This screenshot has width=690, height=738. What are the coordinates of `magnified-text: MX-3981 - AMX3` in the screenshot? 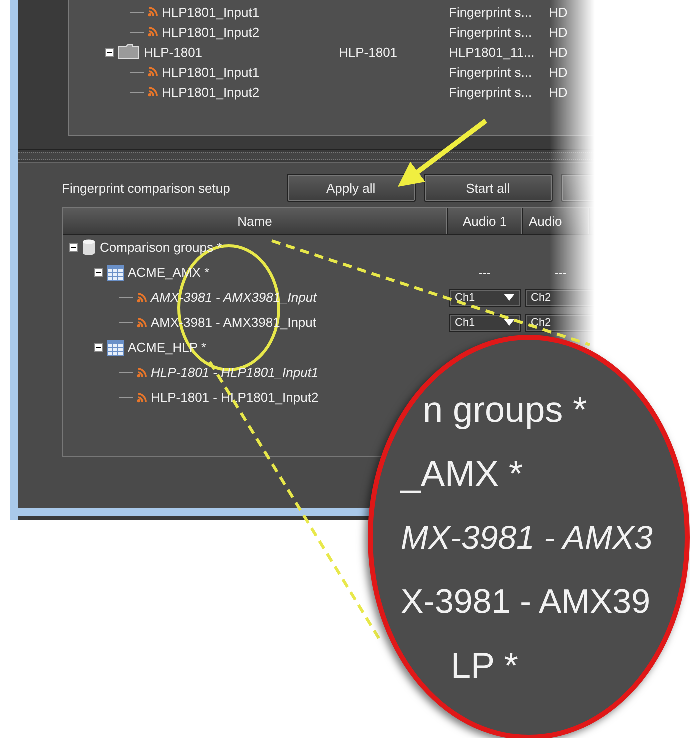 It's located at (527, 538).